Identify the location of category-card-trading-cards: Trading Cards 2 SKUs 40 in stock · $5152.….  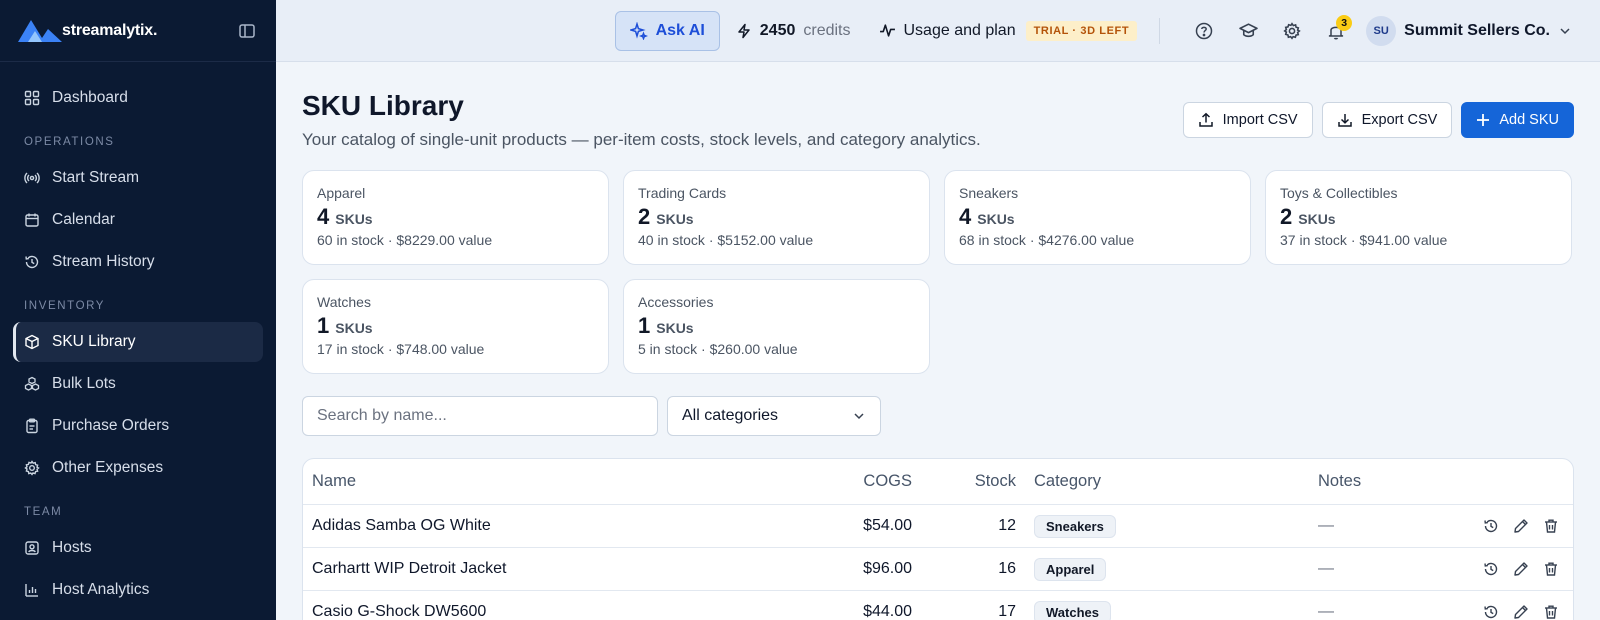
(776, 217).